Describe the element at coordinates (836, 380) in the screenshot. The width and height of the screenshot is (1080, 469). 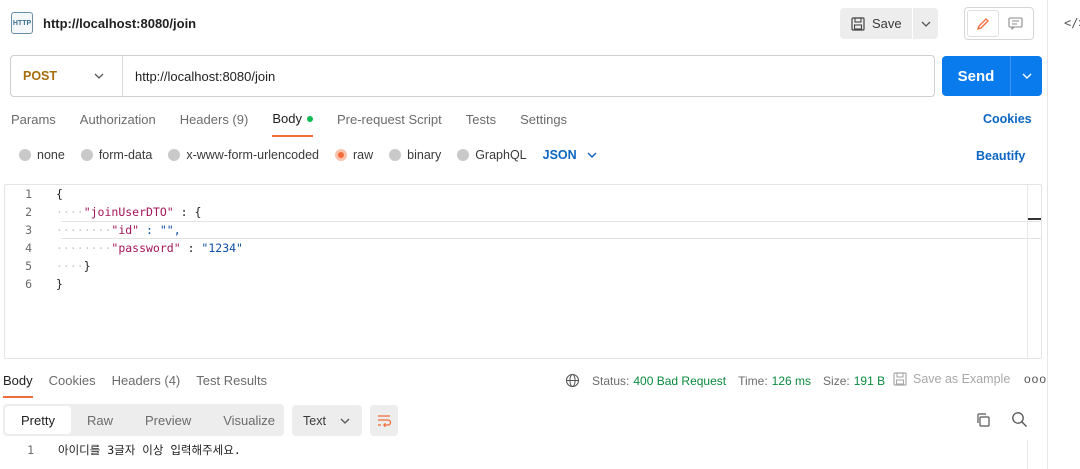
I see `size-label: Size:` at that location.